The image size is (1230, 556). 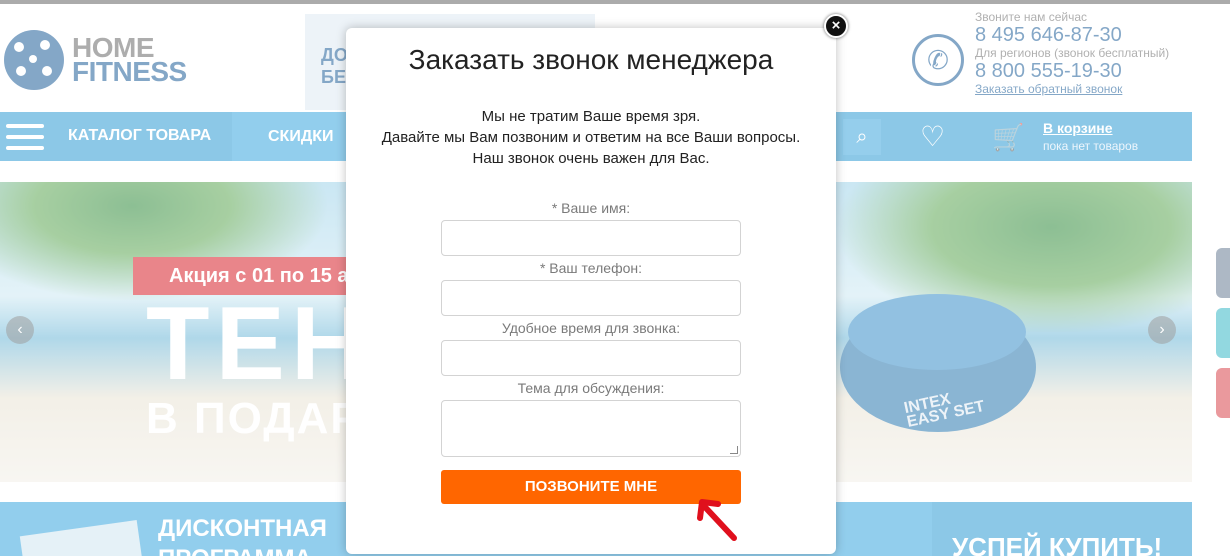 What do you see at coordinates (717, 520) in the screenshot?
I see `red-arrow-icon` at bounding box center [717, 520].